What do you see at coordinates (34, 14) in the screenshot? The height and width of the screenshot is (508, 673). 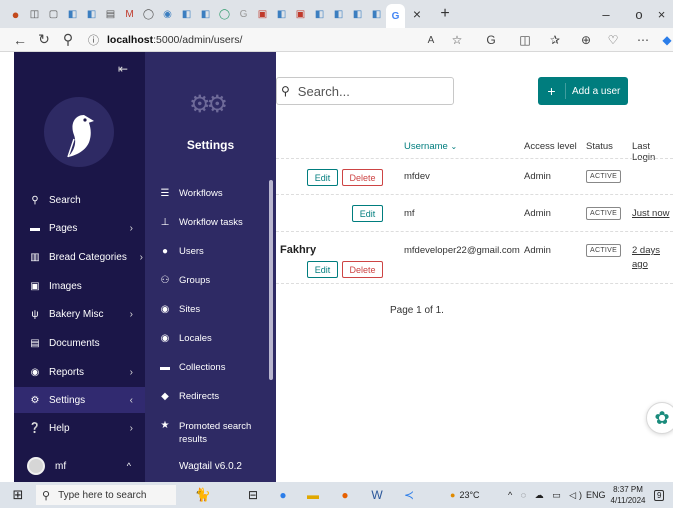 I see `browser-tab: ◫` at bounding box center [34, 14].